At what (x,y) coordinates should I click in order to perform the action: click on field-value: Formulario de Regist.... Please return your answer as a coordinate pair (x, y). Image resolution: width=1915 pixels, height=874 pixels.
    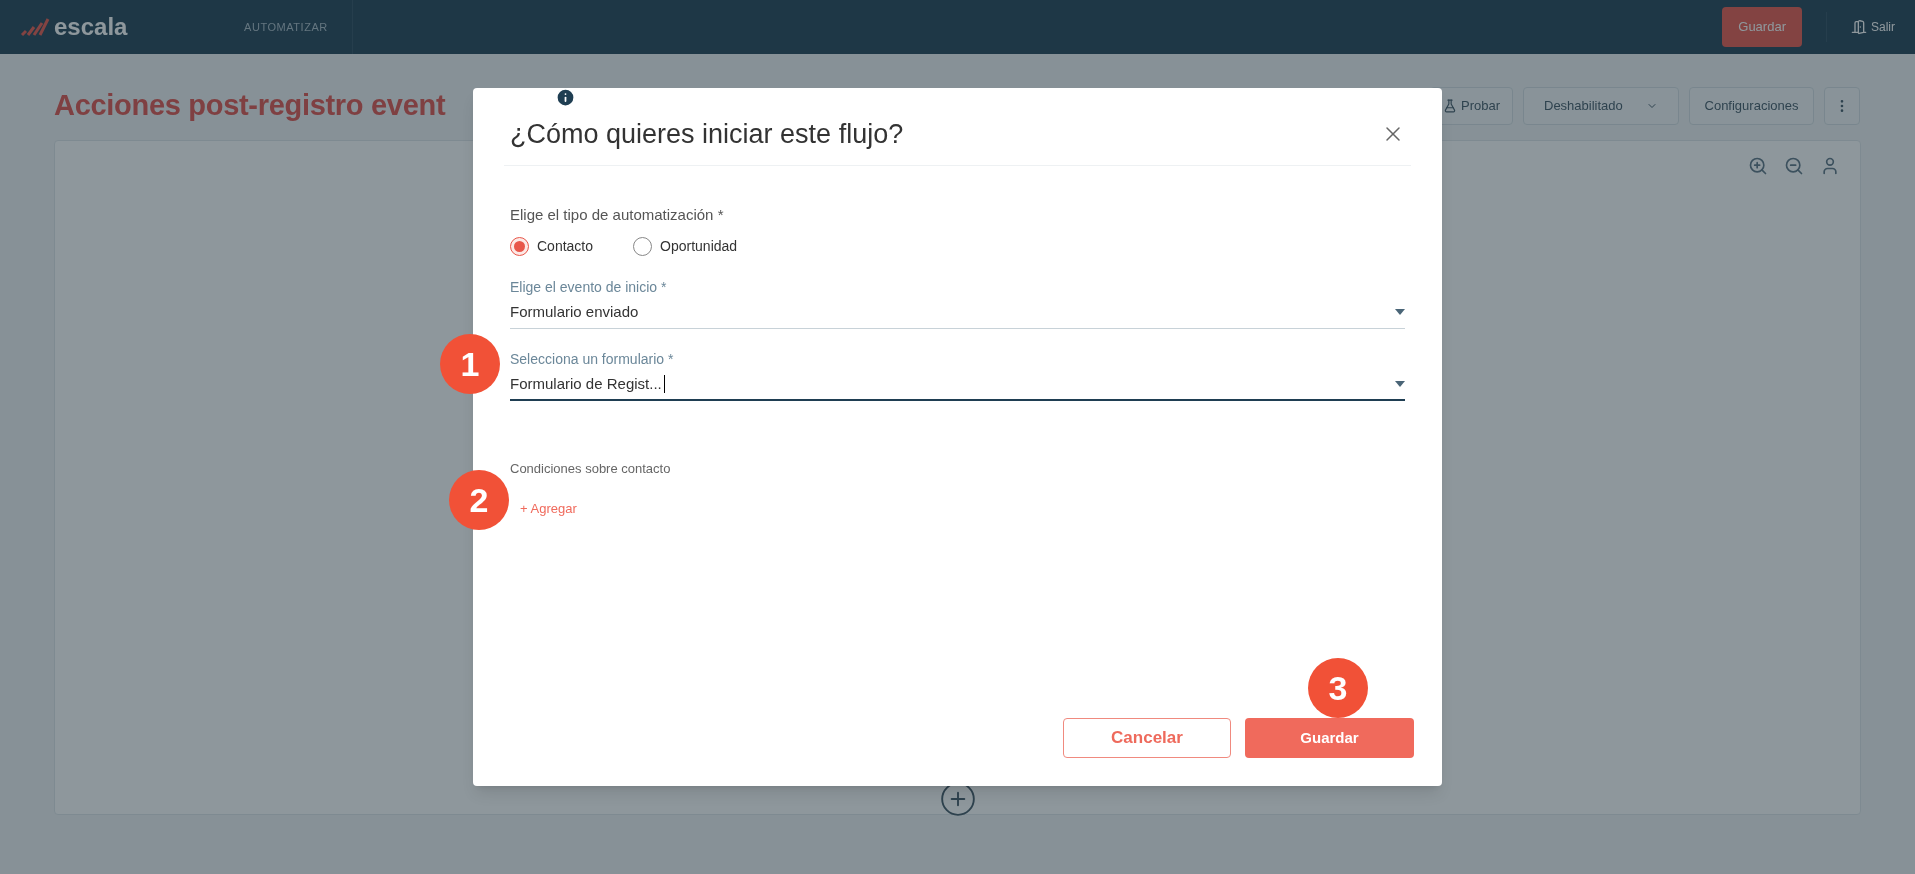
    Looking at the image, I should click on (587, 383).